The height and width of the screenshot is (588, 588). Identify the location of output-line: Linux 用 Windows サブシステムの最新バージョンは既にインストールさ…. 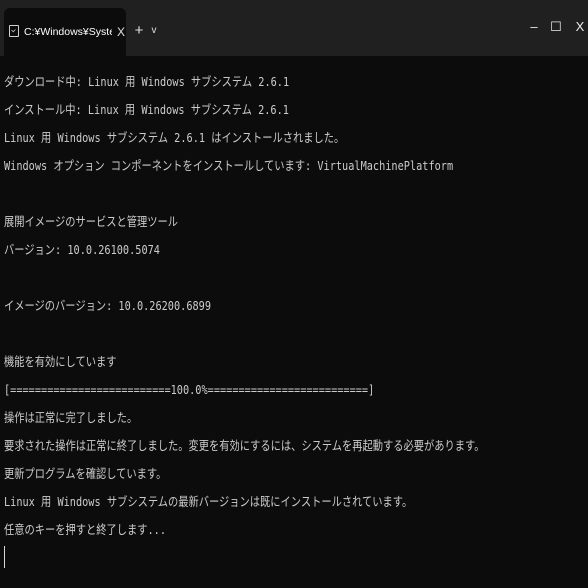
(208, 501).